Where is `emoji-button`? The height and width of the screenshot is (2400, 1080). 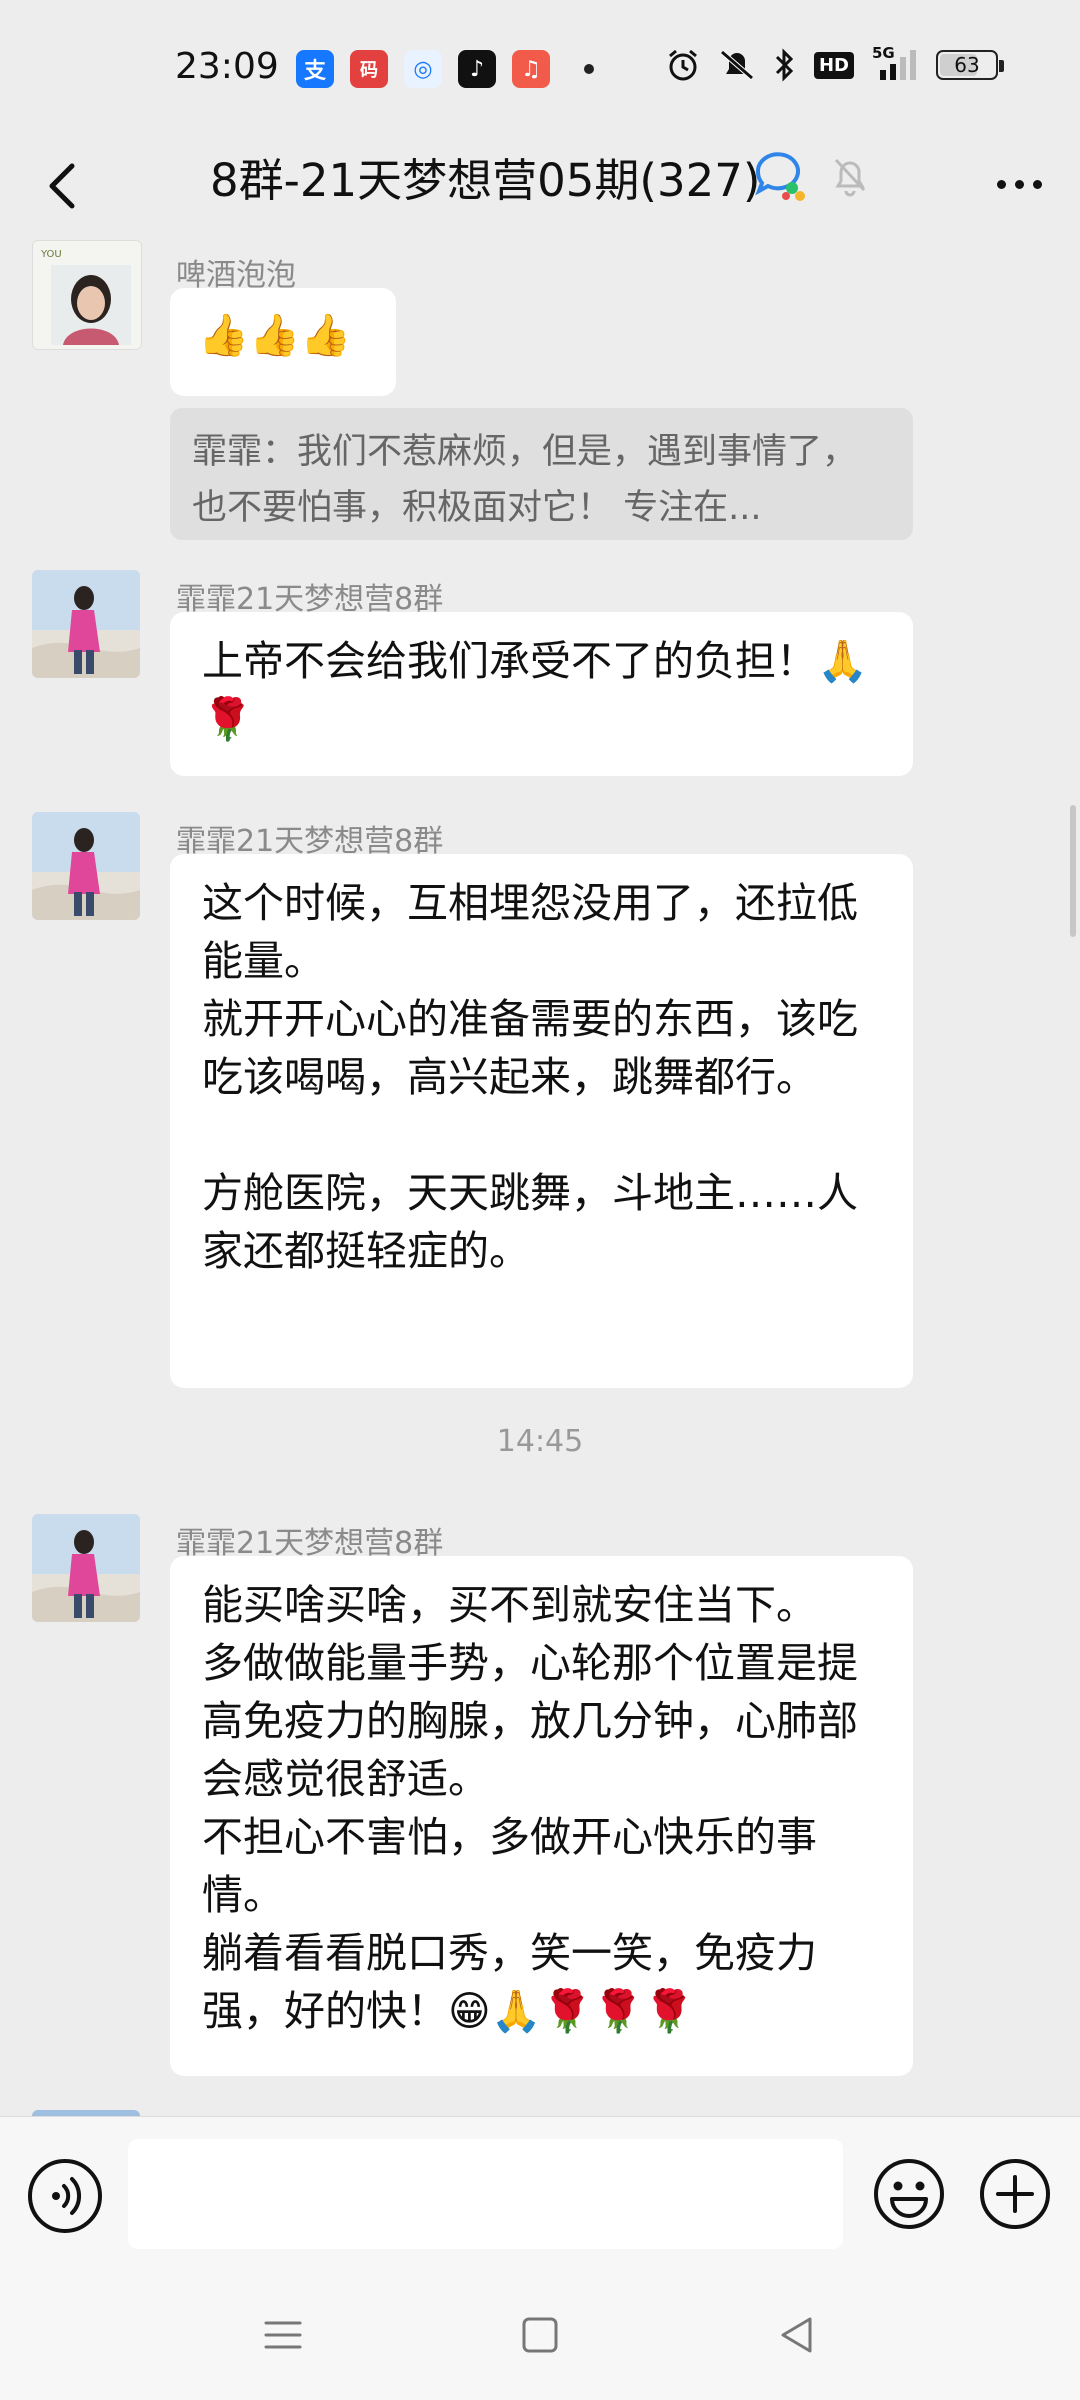 emoji-button is located at coordinates (909, 2194).